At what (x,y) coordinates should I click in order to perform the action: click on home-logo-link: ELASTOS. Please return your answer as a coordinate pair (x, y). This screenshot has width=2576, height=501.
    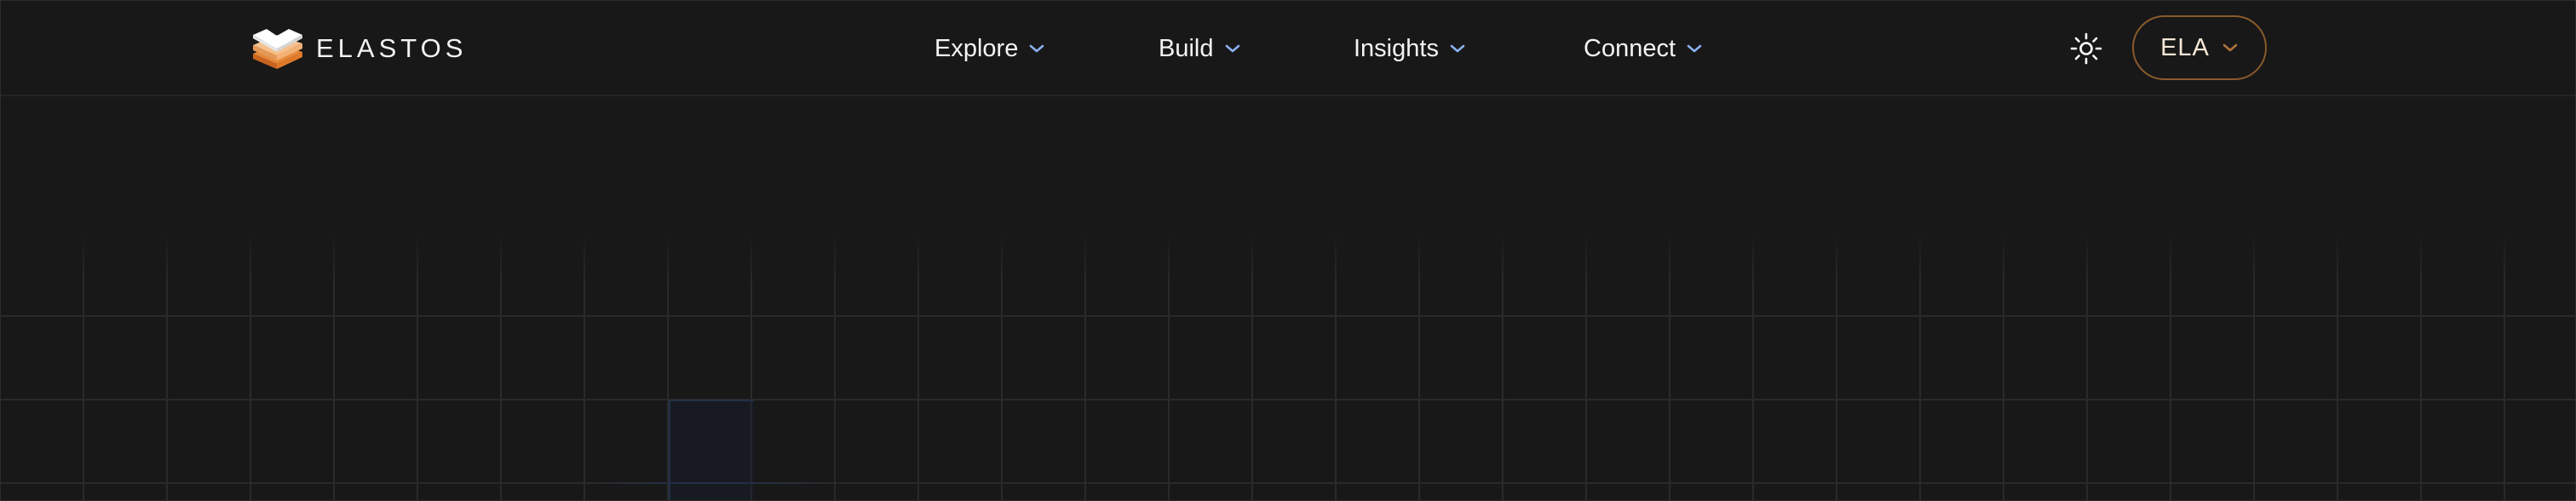
    Looking at the image, I should click on (359, 48).